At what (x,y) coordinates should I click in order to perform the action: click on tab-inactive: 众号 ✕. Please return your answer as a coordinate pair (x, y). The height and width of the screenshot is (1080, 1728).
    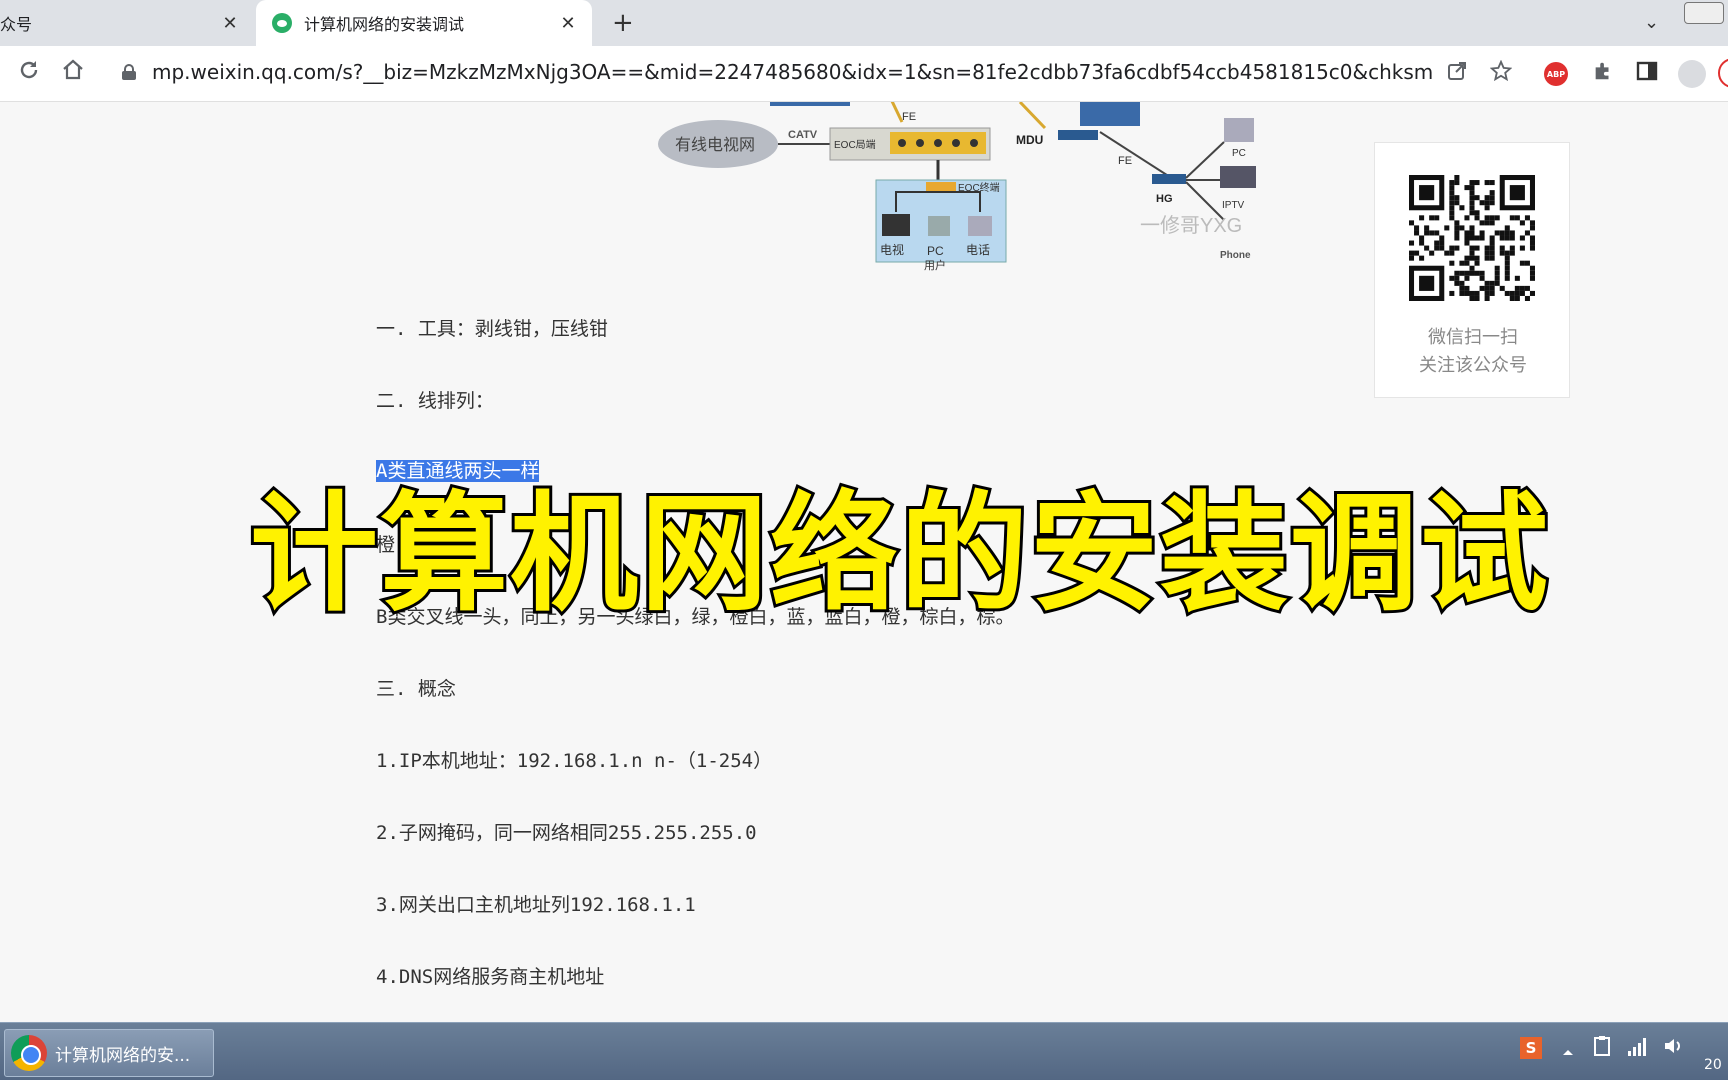
    Looking at the image, I should click on (127, 23).